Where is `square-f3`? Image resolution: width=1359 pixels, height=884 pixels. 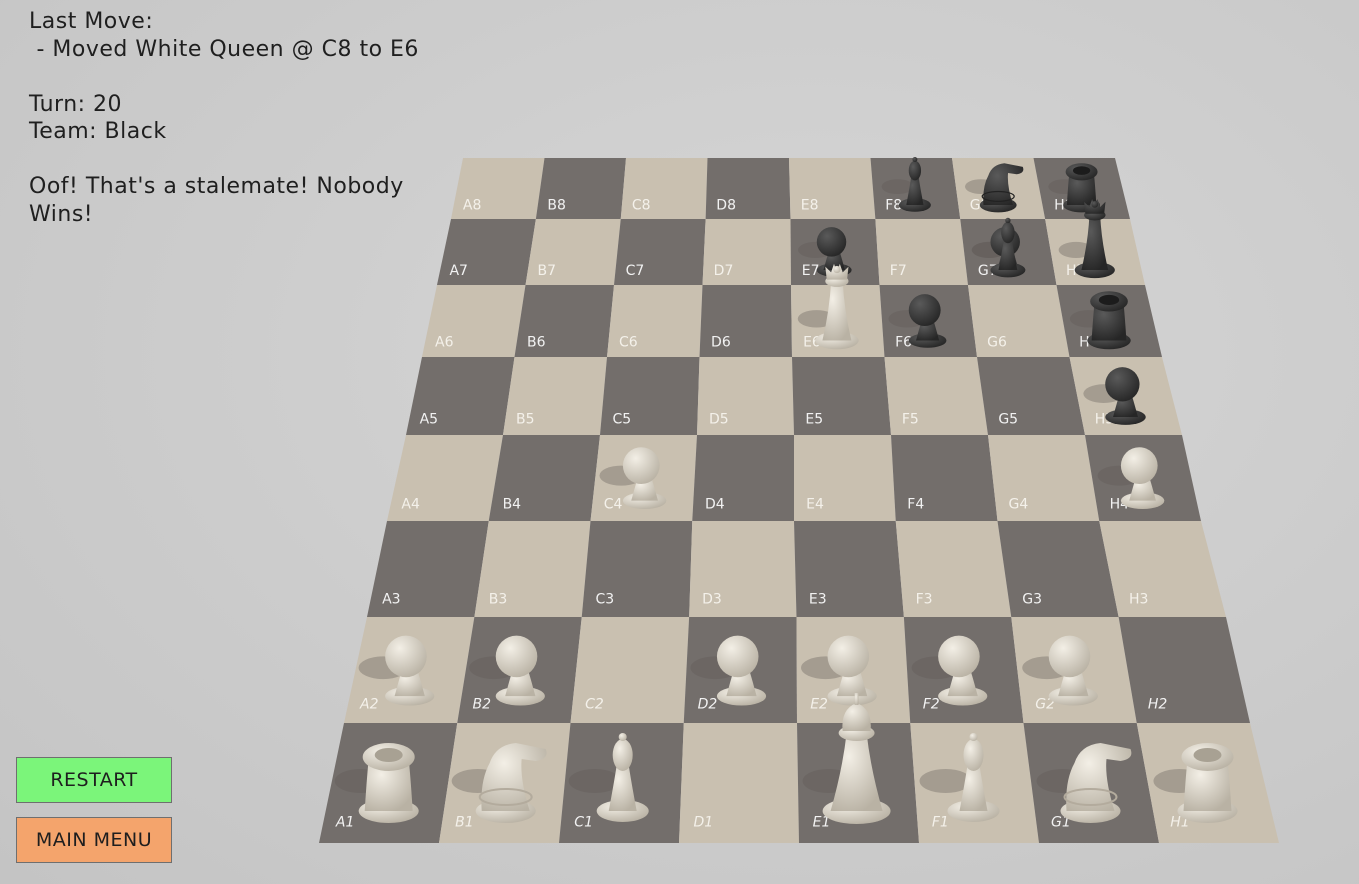 square-f3 is located at coordinates (953, 569).